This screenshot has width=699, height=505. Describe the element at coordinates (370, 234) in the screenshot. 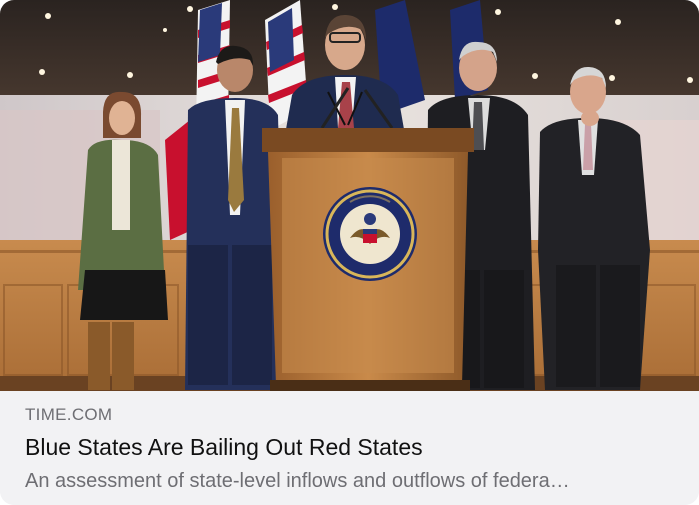

I see `house-seal` at that location.